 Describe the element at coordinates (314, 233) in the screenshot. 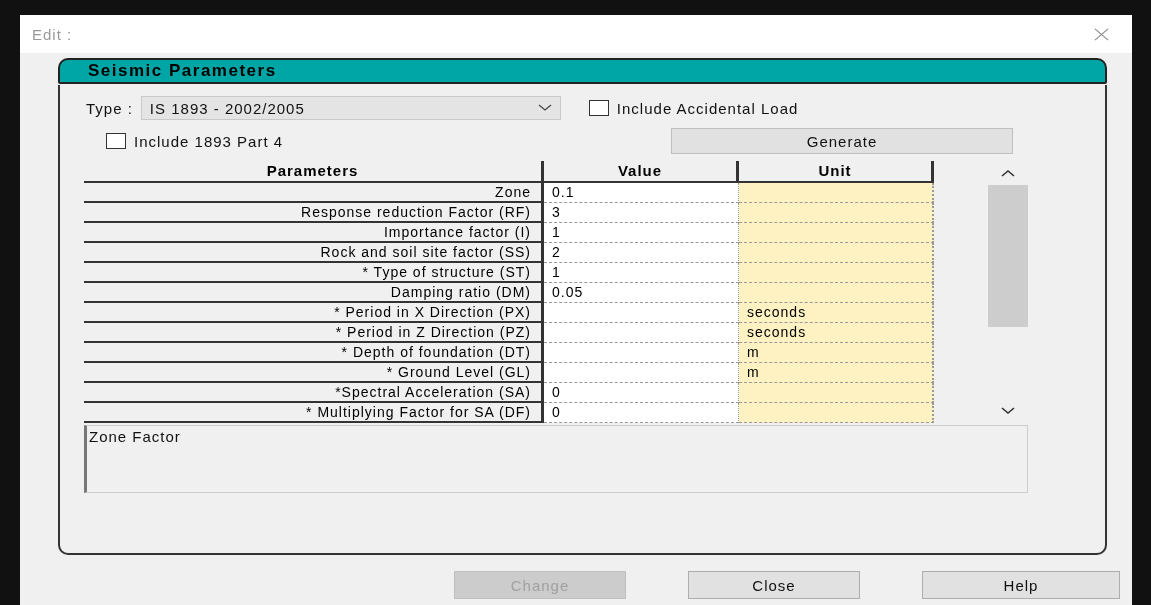

I see `table-cell: Importance factor (I)` at that location.